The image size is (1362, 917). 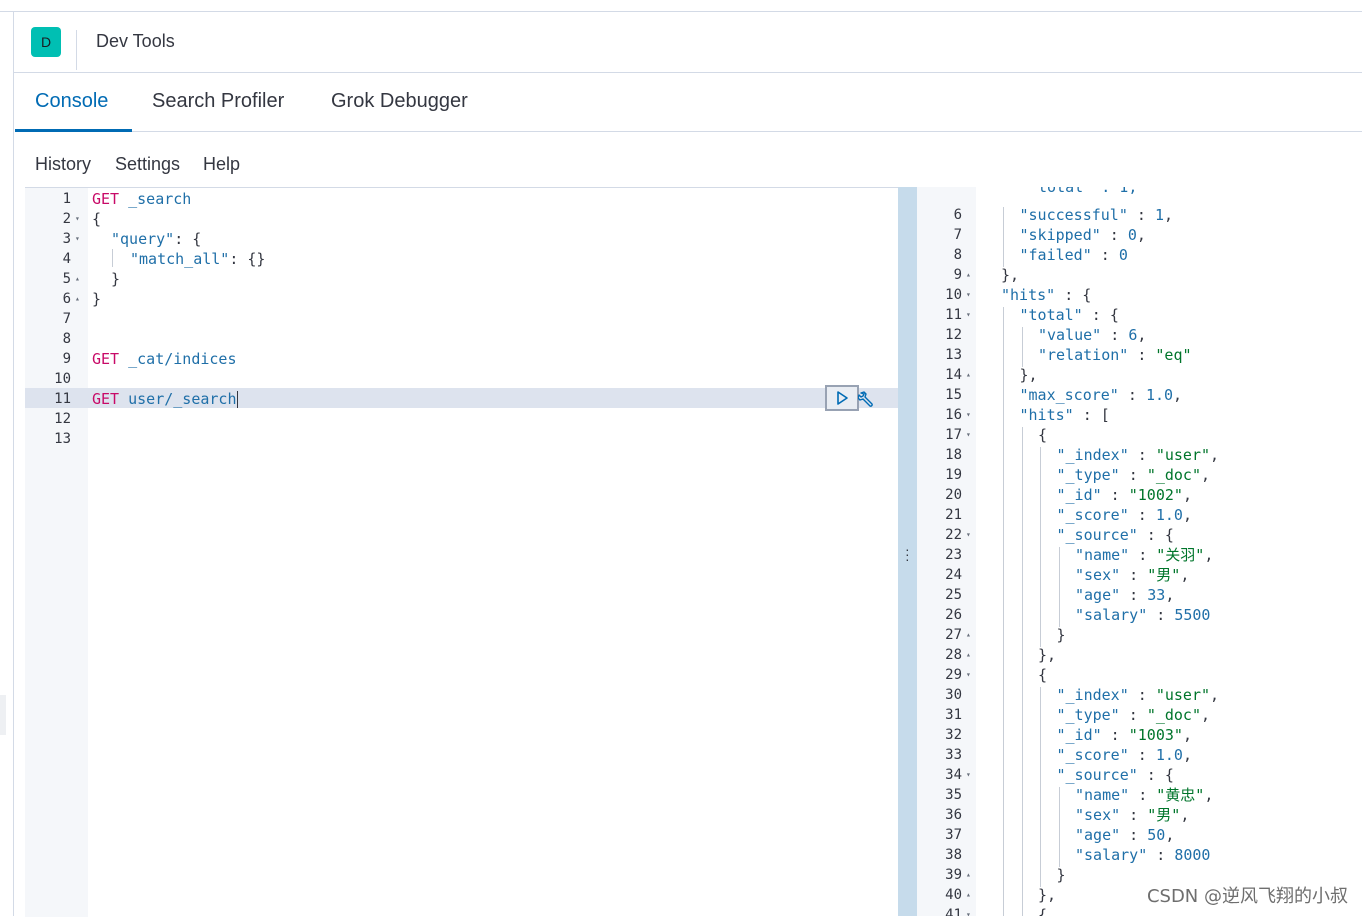 I want to click on json-value: 8000, so click(x=1192, y=855).